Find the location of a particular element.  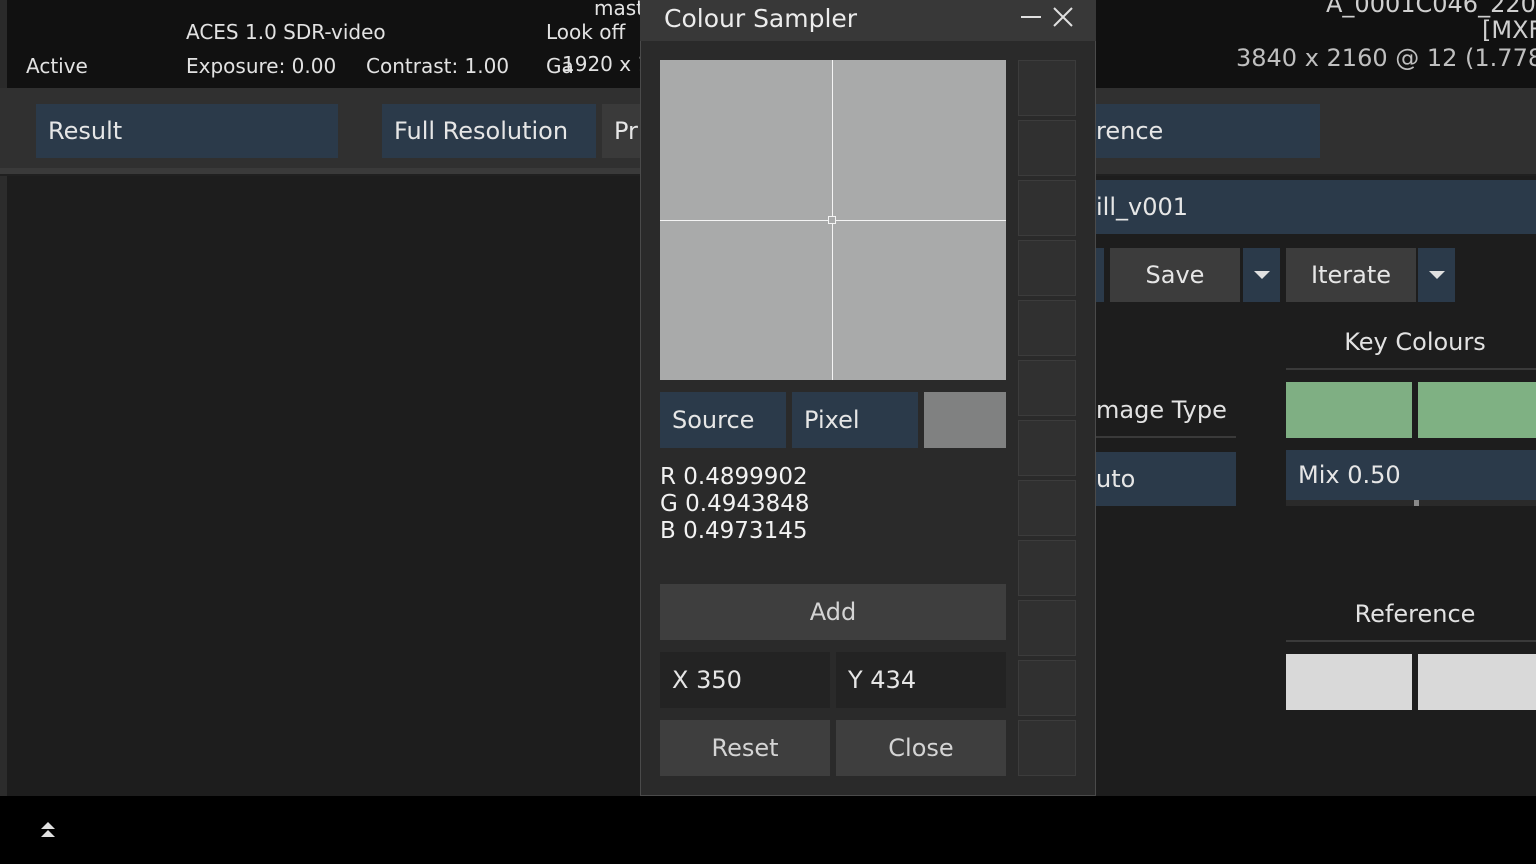

master-label: mast is located at coordinates (619, 10).